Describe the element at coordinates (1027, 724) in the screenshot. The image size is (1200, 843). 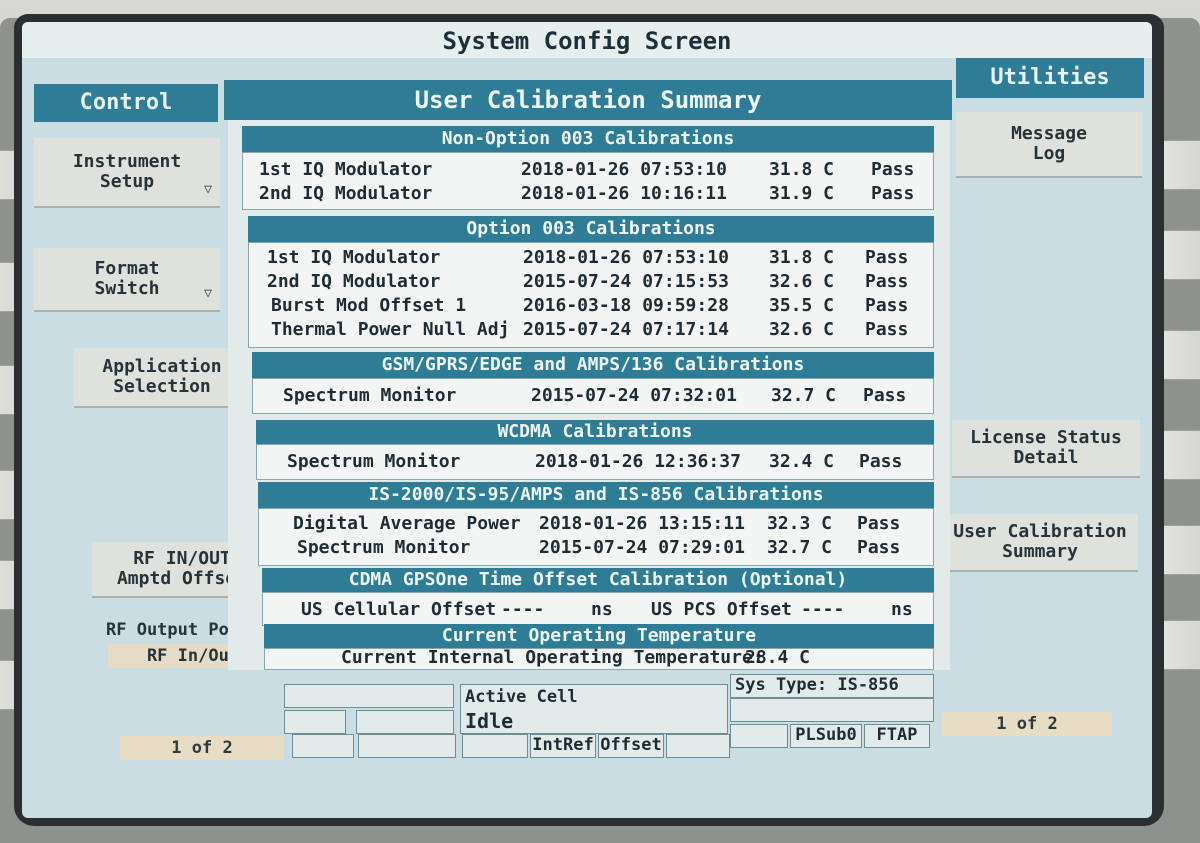
I see `right-page-indicator: 1 of 2` at that location.